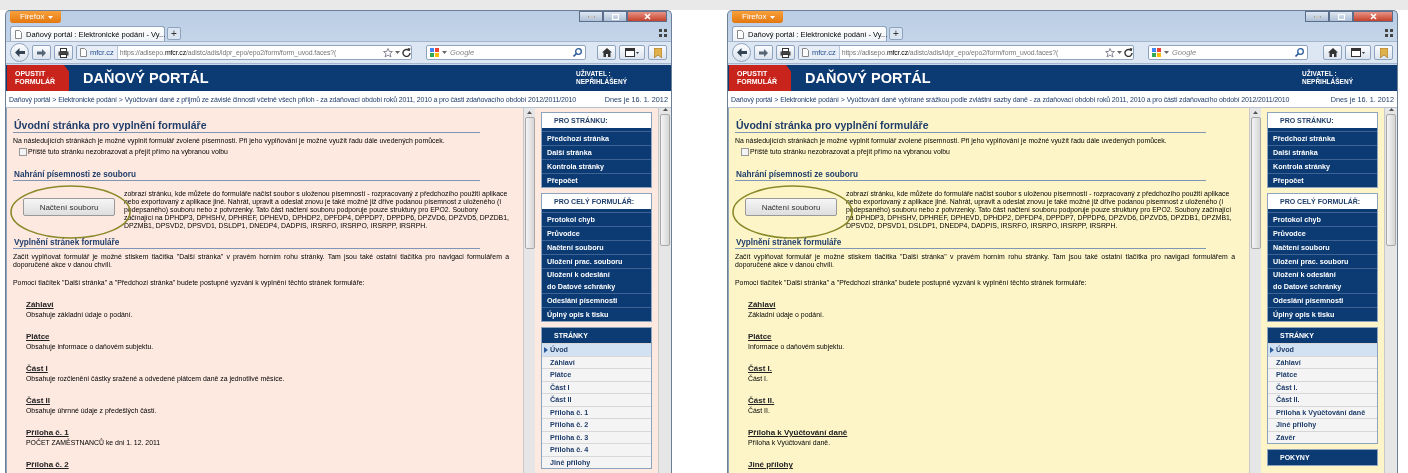 This screenshot has height=473, width=1408. I want to click on form-page-link: Část II, so click(38, 400).